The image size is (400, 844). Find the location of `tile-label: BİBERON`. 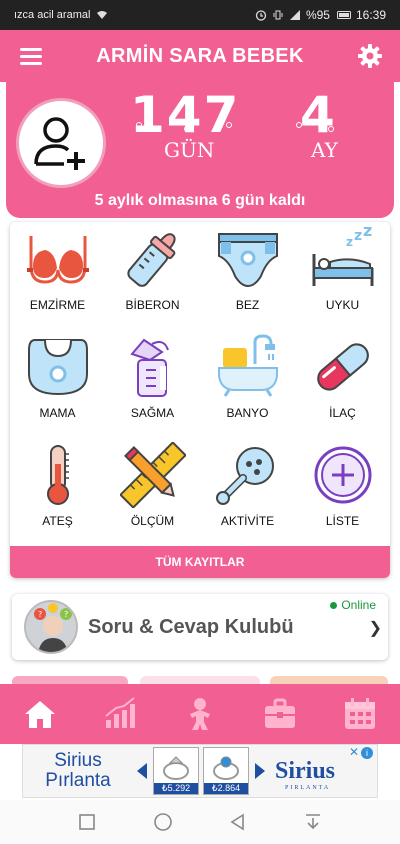

tile-label: BİBERON is located at coordinates (152, 305).